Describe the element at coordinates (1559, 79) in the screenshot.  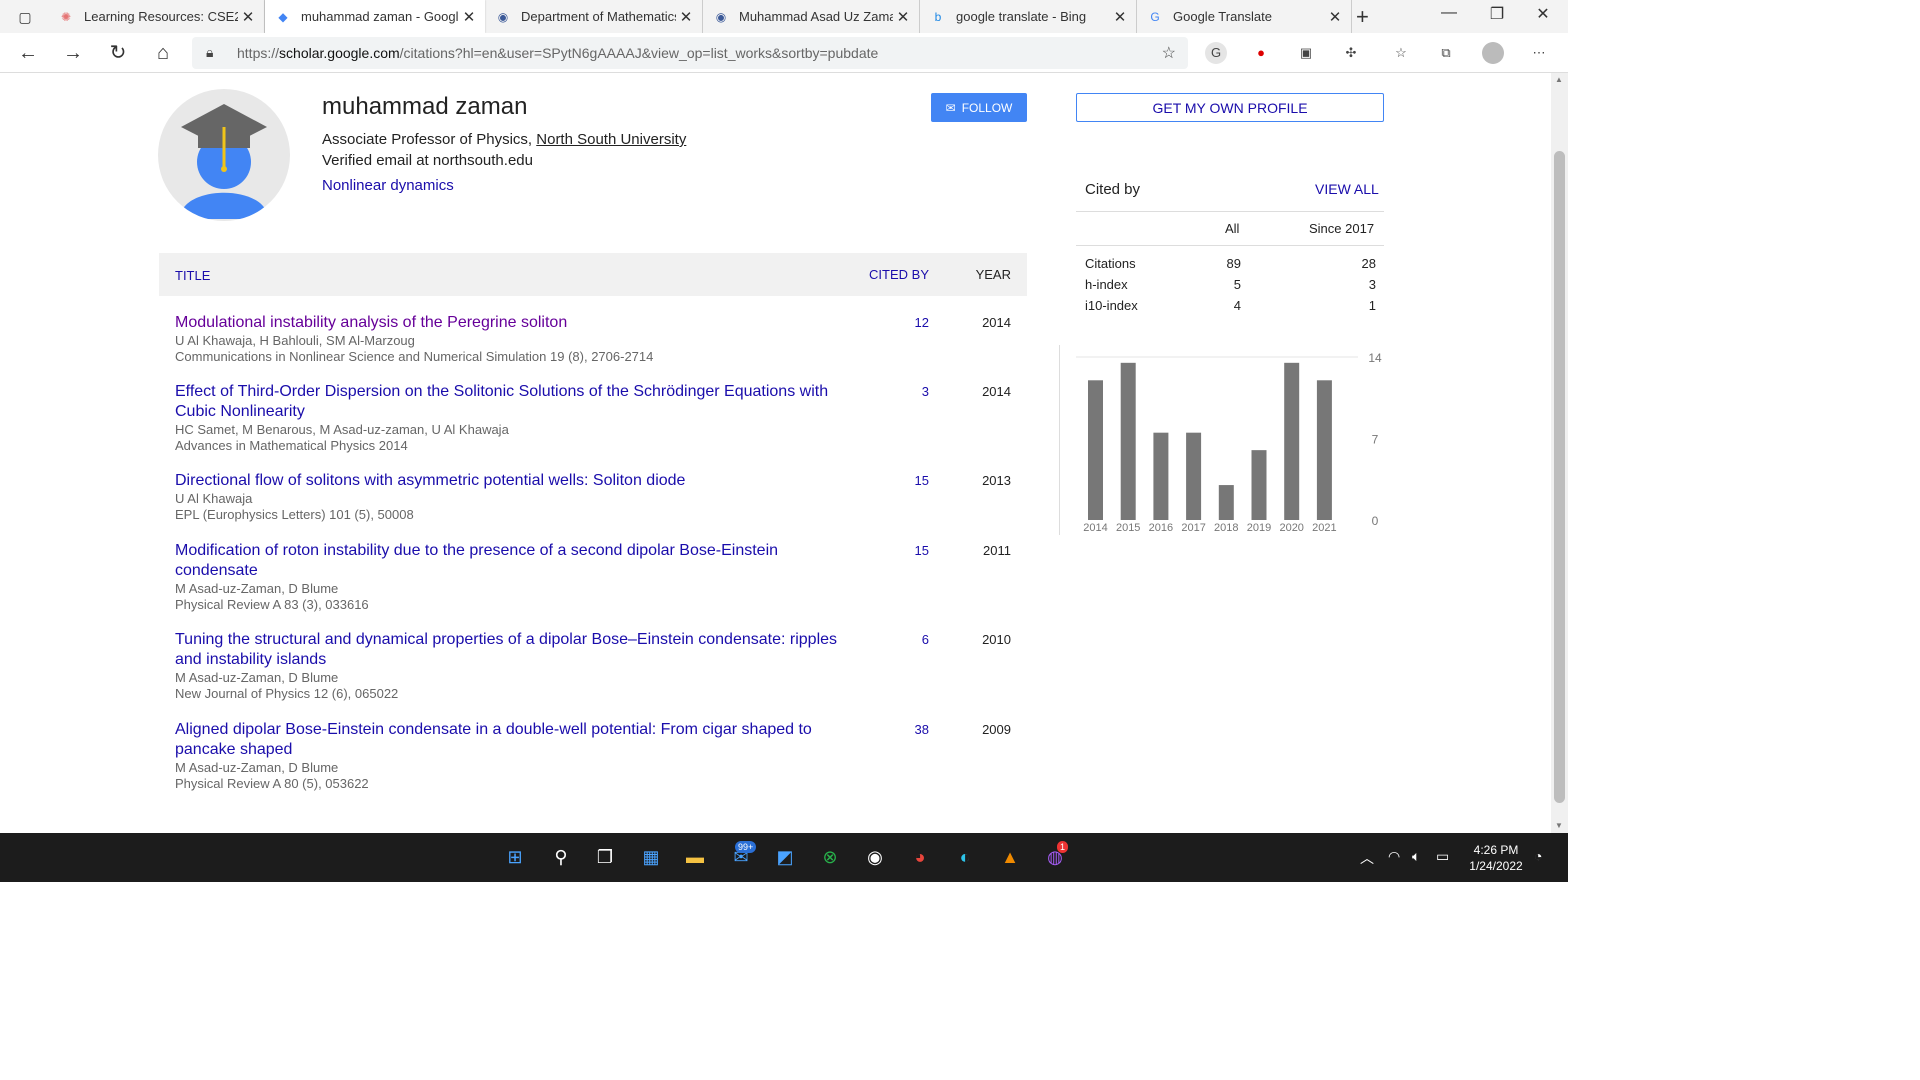
I see `scroll-up-icon: ▲` at that location.